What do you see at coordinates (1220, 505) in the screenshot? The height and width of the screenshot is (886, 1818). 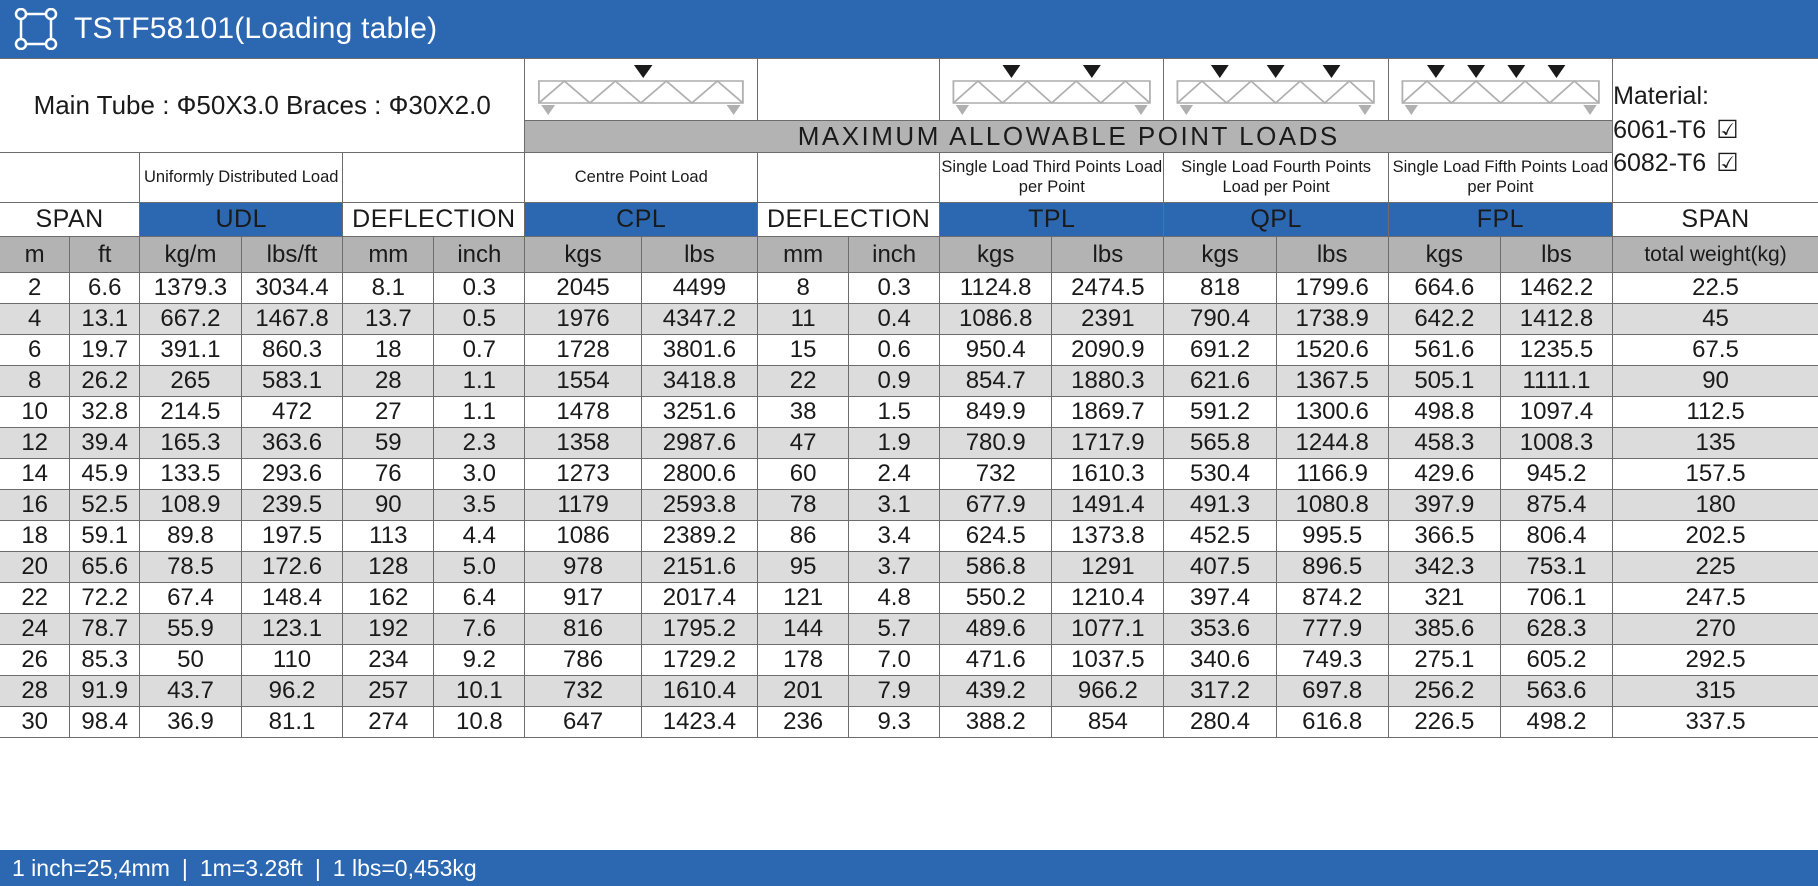 I see `table-cell: 491.3` at bounding box center [1220, 505].